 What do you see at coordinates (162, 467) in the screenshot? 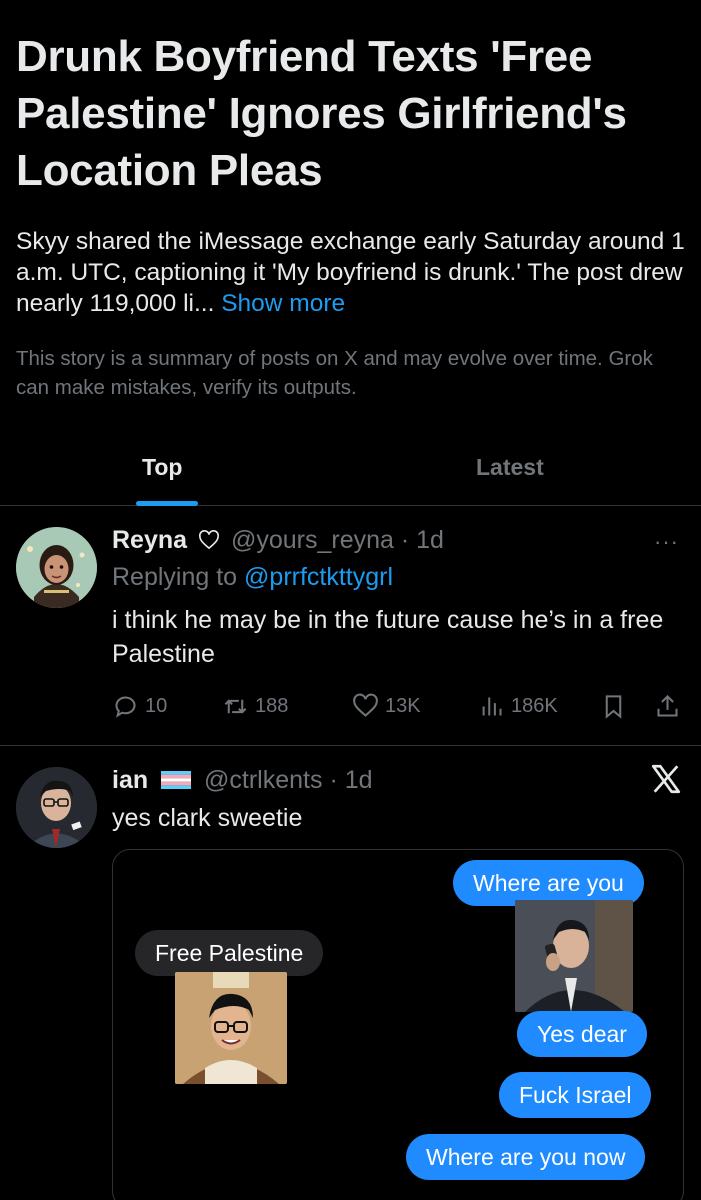
I see `tab-top: Top` at bounding box center [162, 467].